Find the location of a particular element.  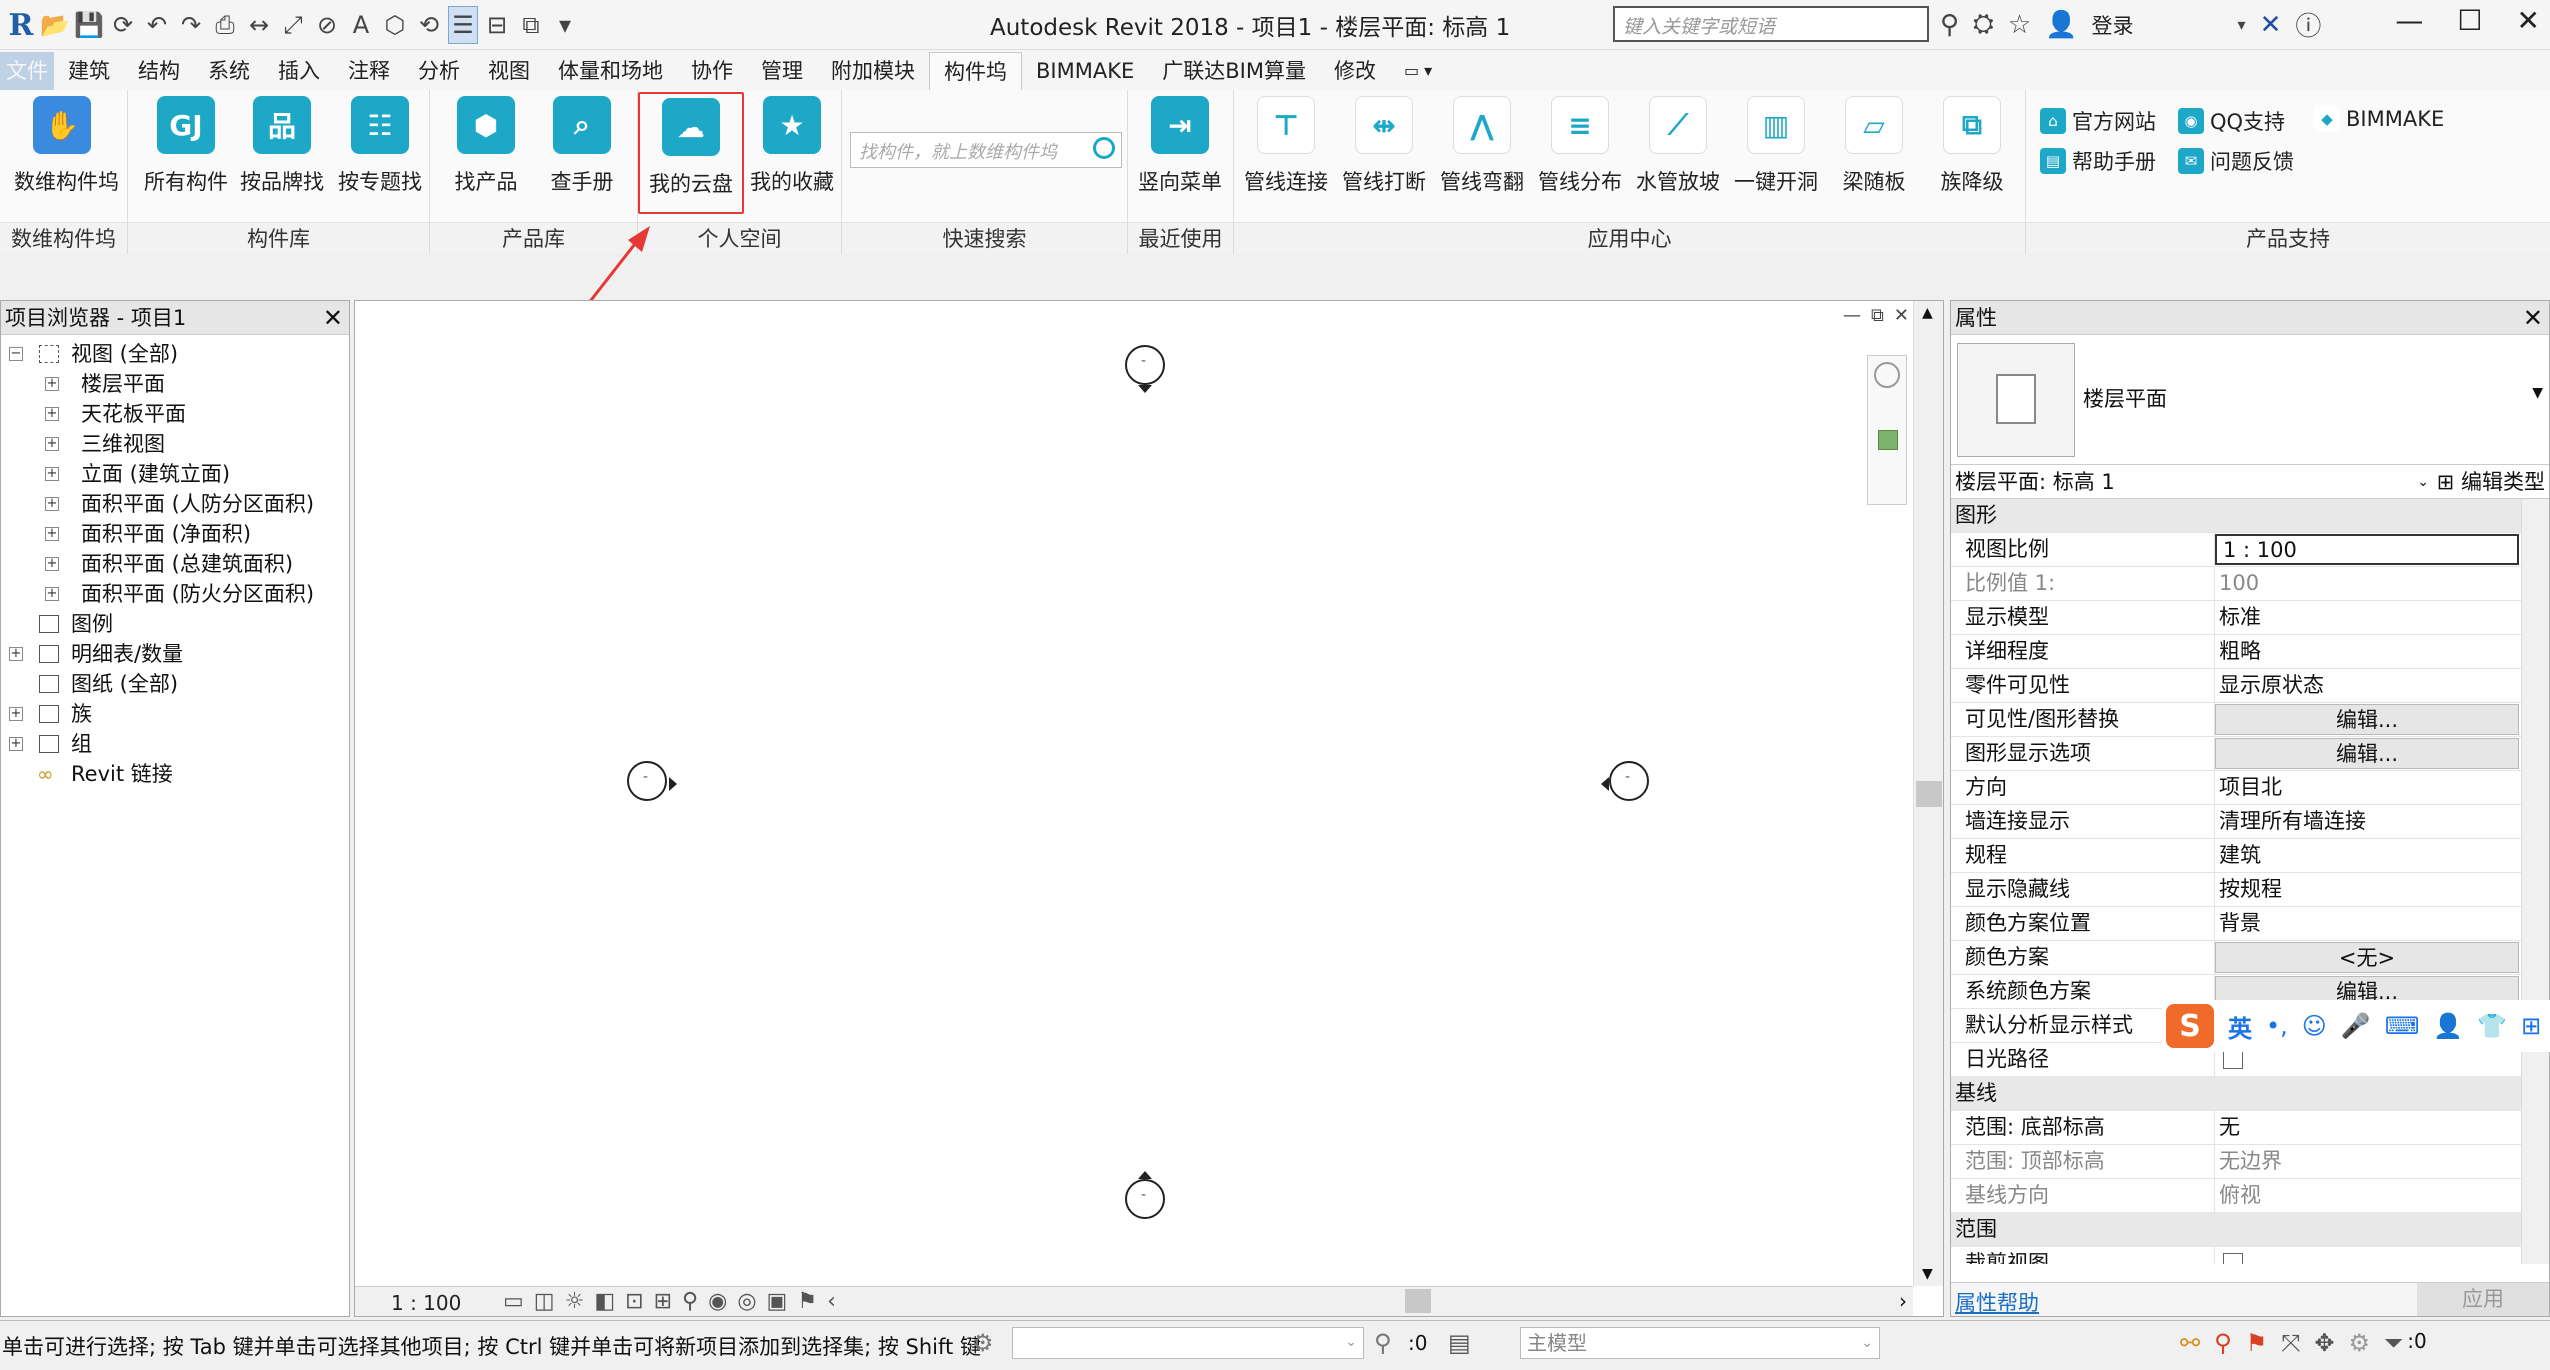

view-scale: 1 : 100 is located at coordinates (426, 1303).